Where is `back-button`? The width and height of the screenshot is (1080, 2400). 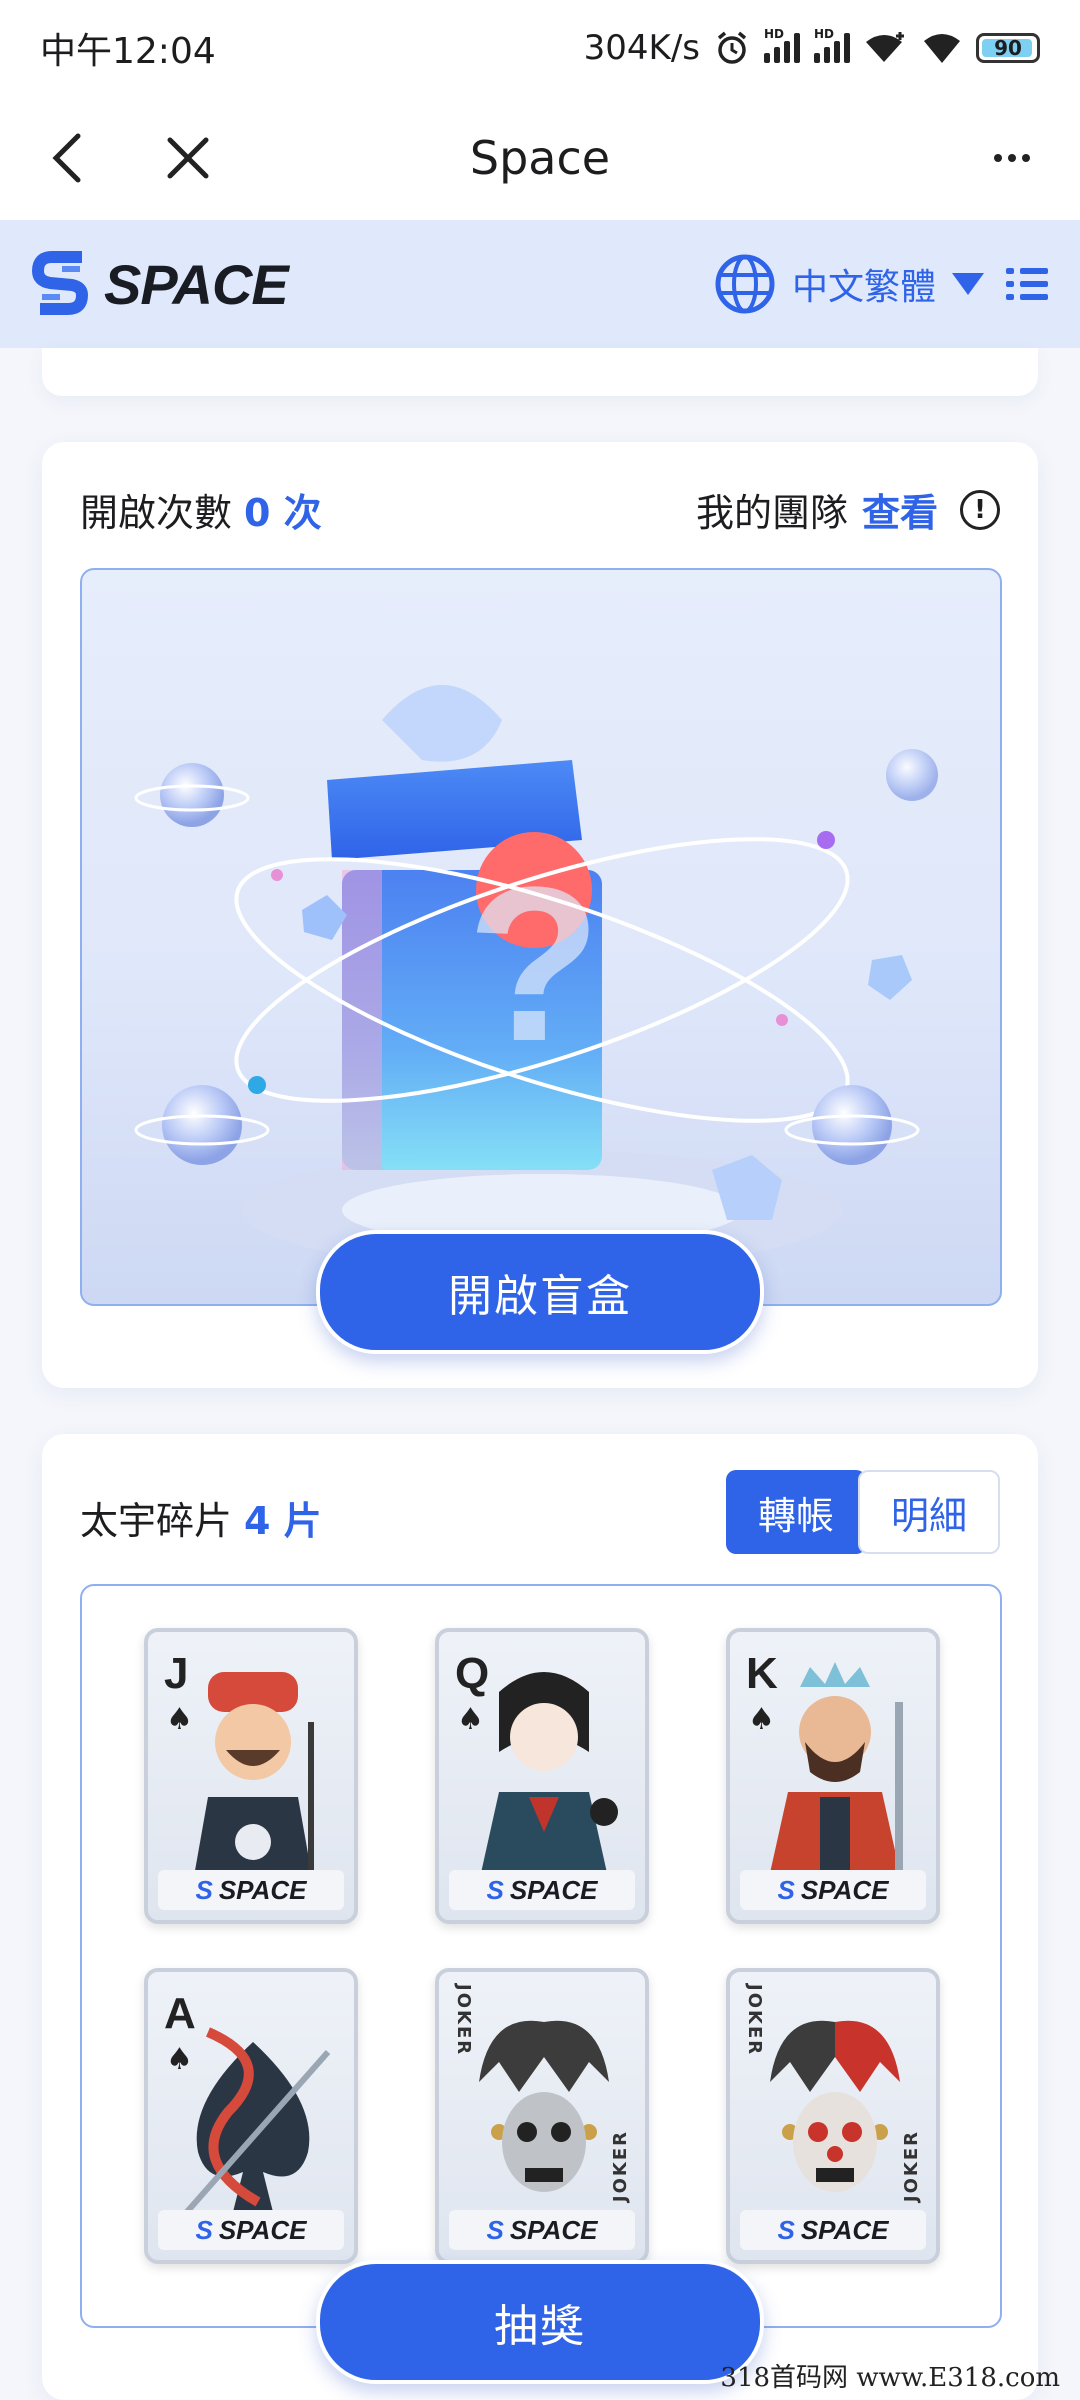
back-button is located at coordinates (68, 158).